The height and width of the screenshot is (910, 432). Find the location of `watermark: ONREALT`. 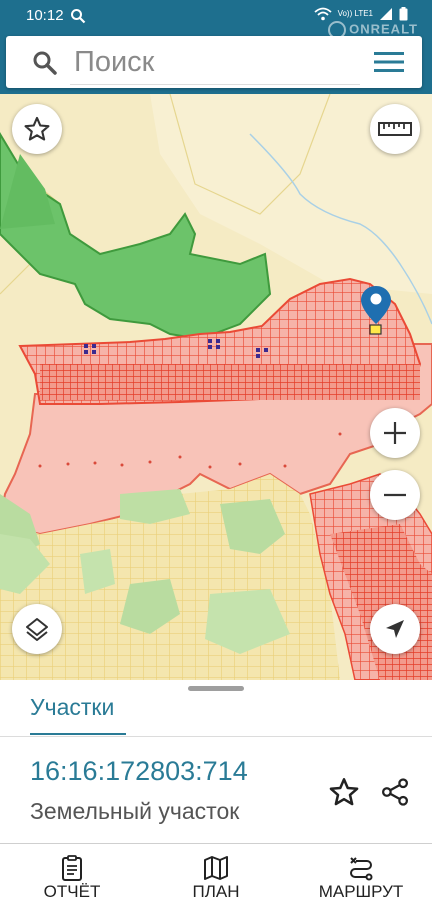

watermark: ONREALT is located at coordinates (373, 30).